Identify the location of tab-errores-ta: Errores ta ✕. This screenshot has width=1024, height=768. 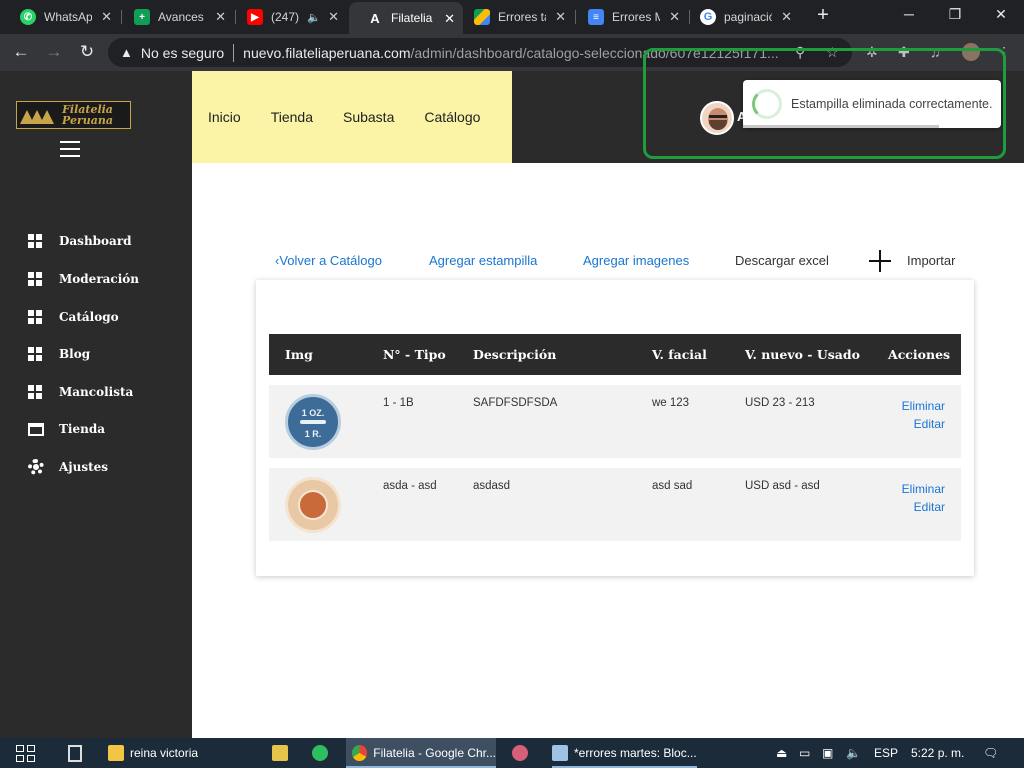
(515, 17).